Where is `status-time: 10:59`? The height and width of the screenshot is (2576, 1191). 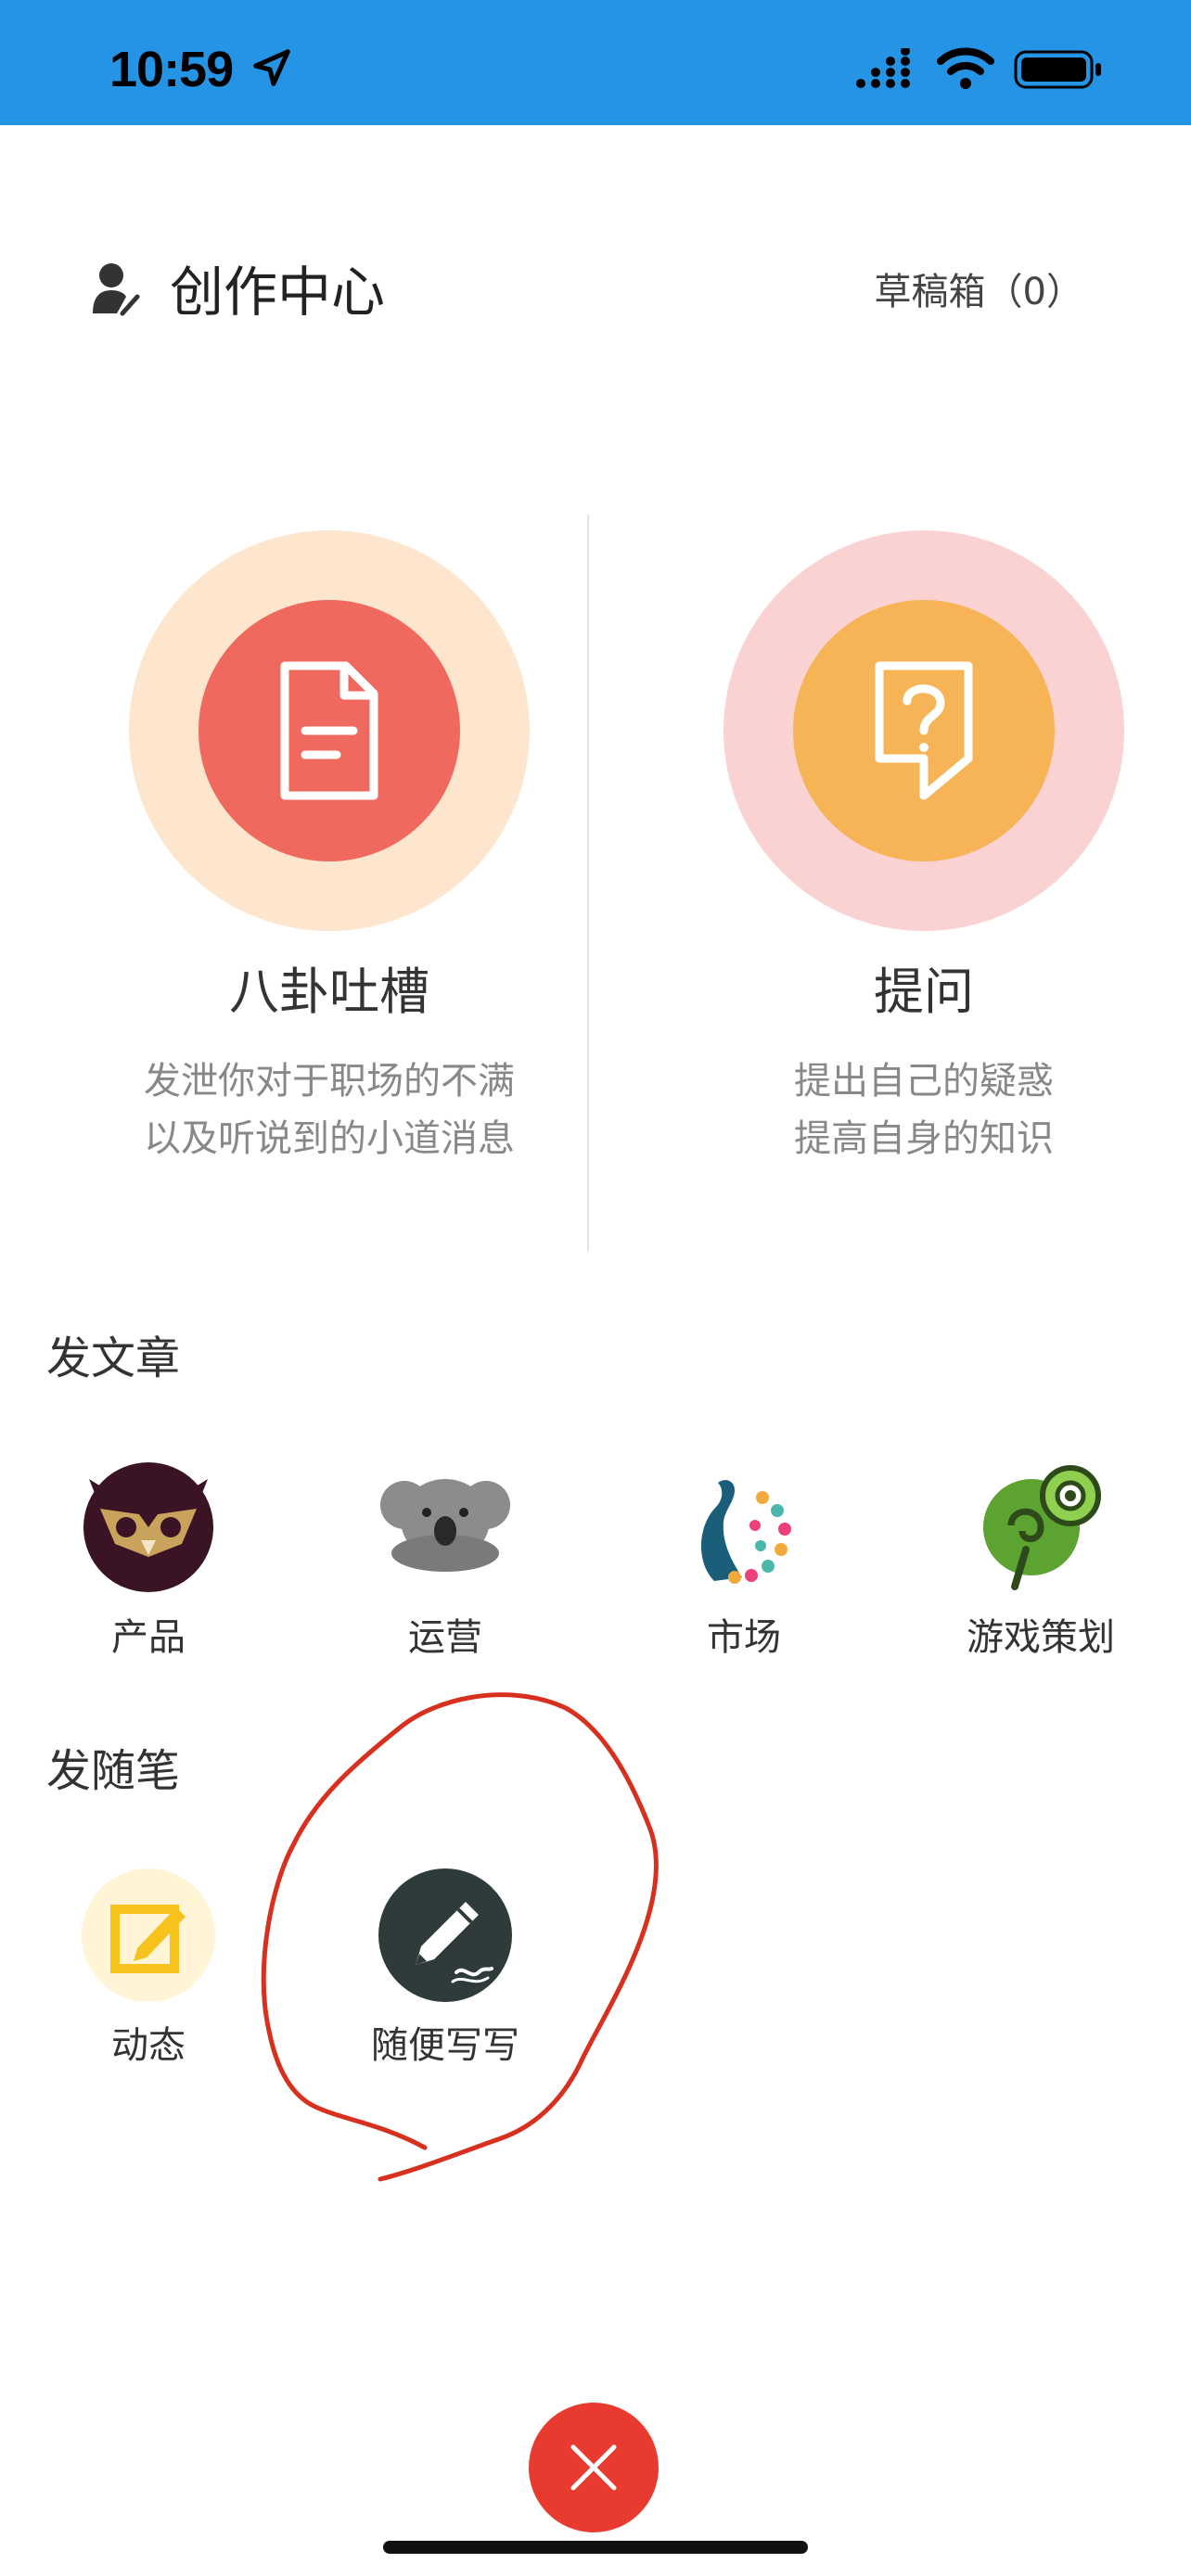
status-time: 10:59 is located at coordinates (171, 69).